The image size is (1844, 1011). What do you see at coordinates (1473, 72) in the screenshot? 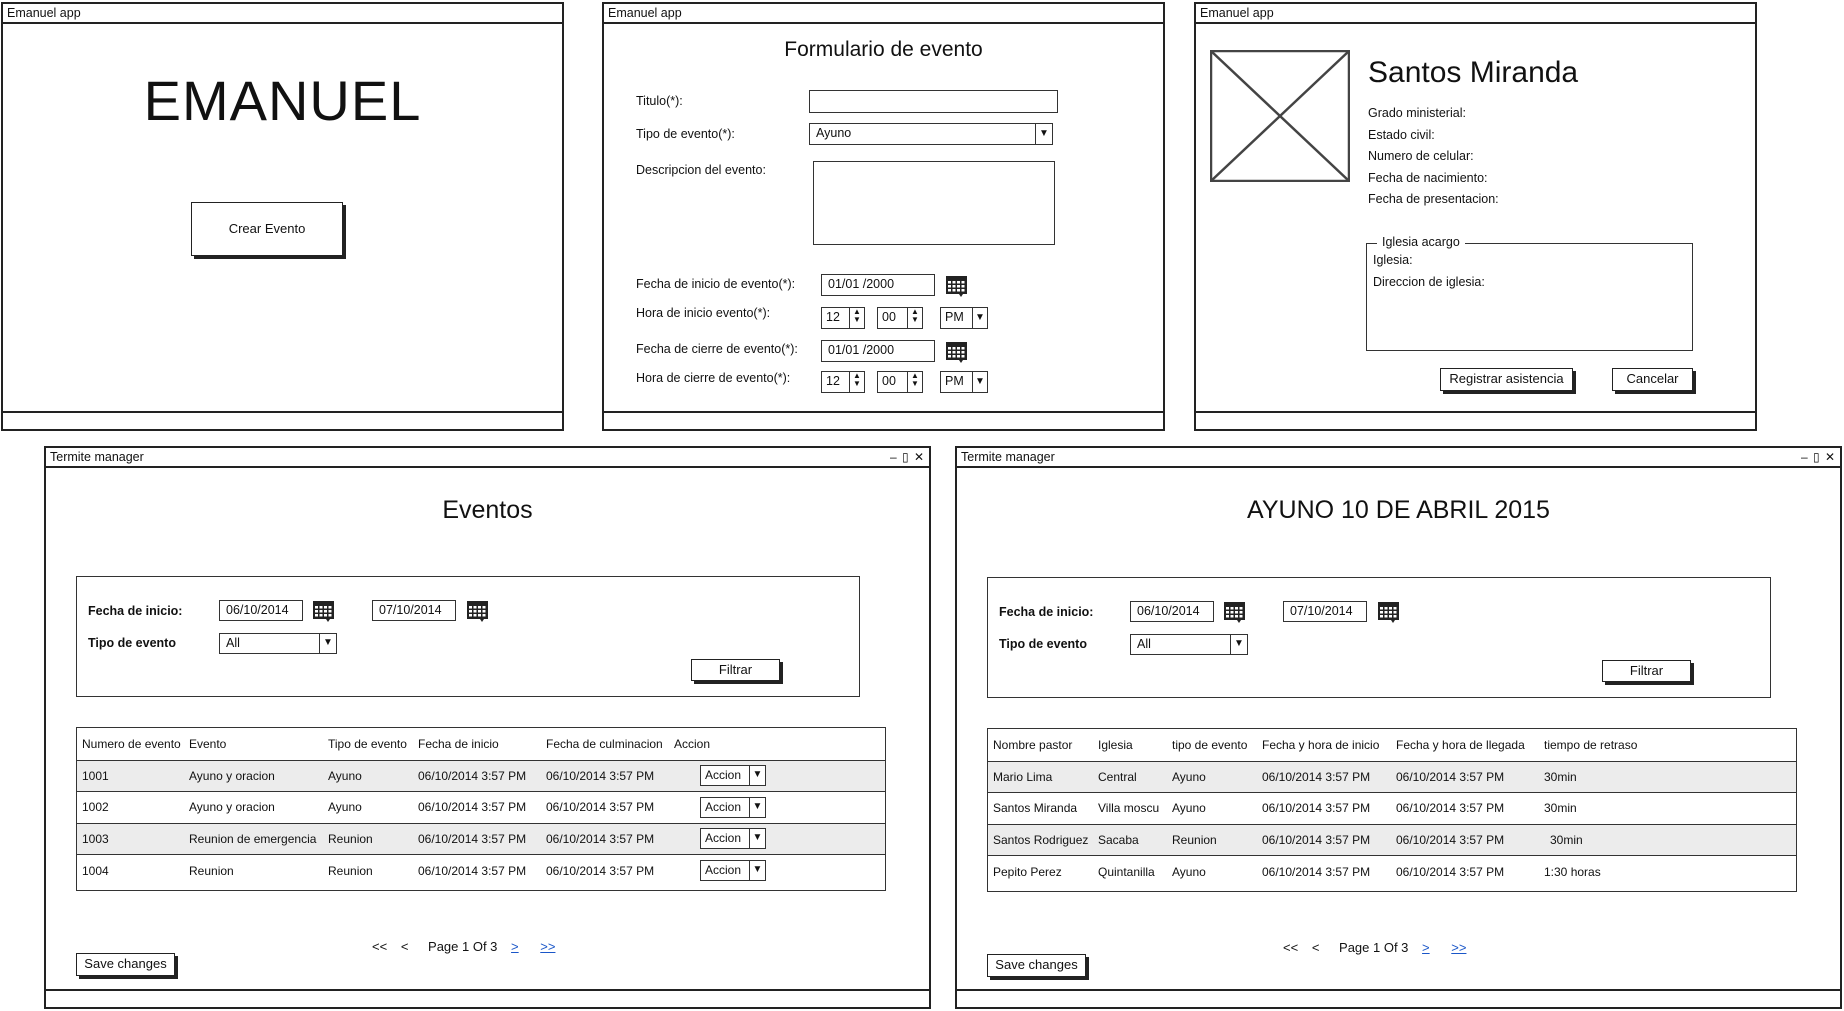
I see `profile-name: Santos Miranda` at bounding box center [1473, 72].